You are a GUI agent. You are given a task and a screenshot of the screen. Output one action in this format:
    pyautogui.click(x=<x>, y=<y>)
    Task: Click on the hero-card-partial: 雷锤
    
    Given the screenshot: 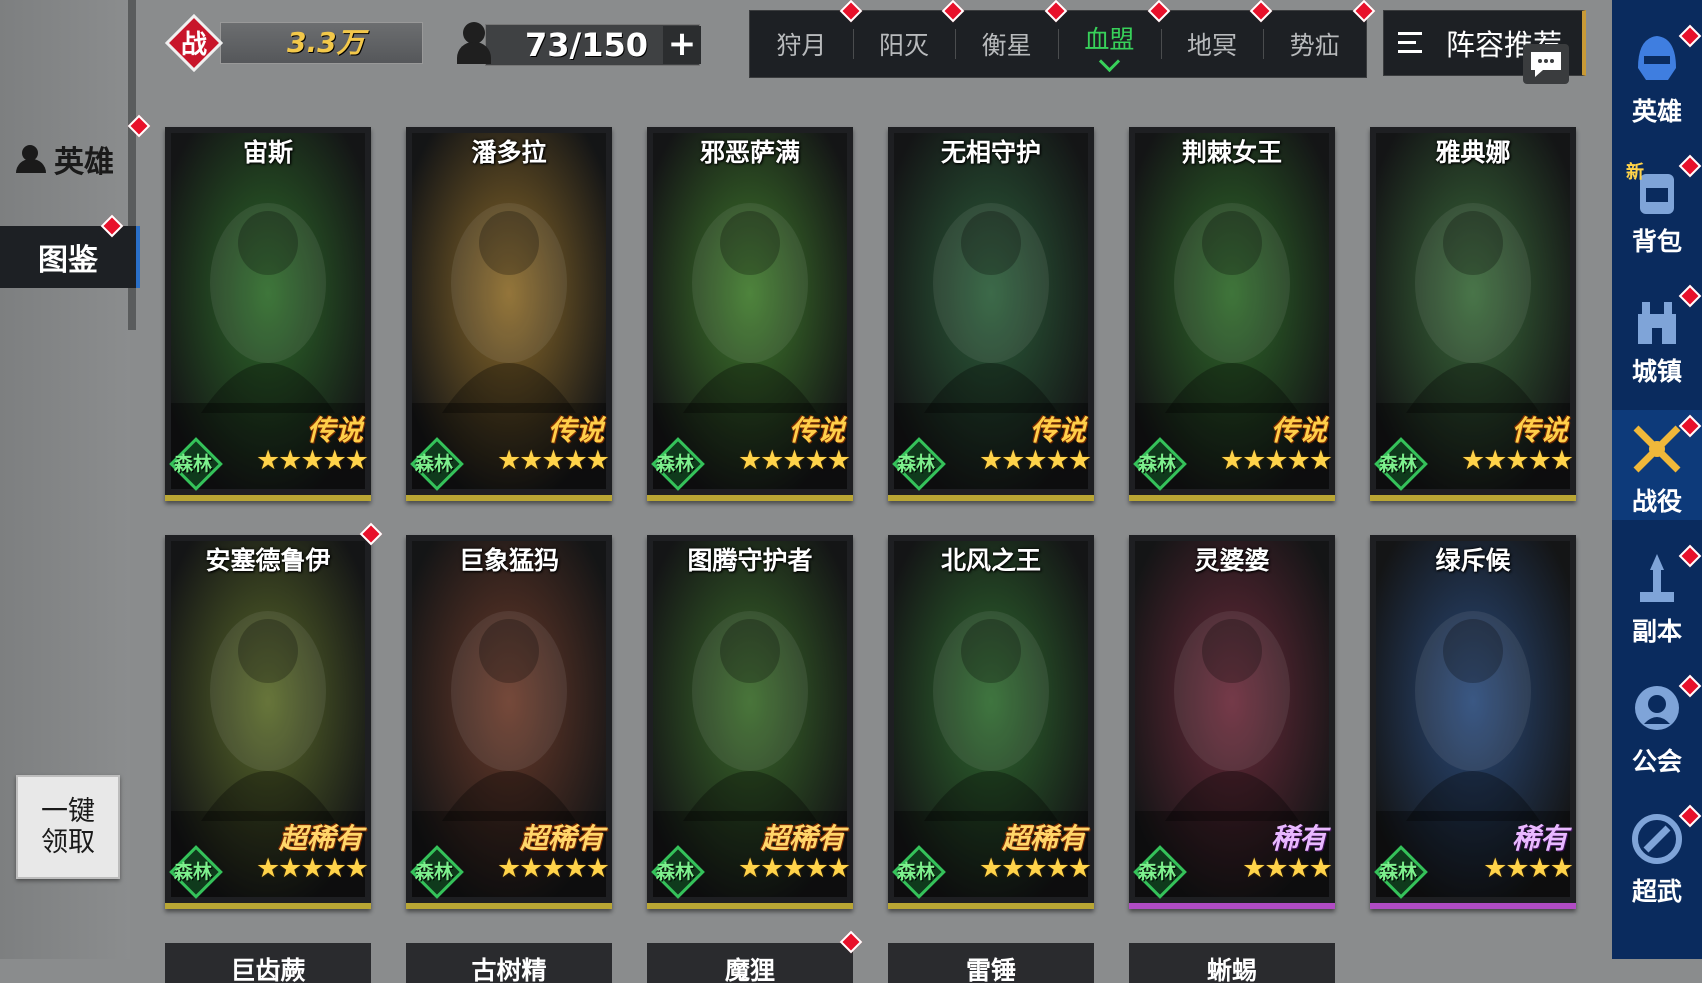 What is the action you would take?
    pyautogui.click(x=991, y=963)
    